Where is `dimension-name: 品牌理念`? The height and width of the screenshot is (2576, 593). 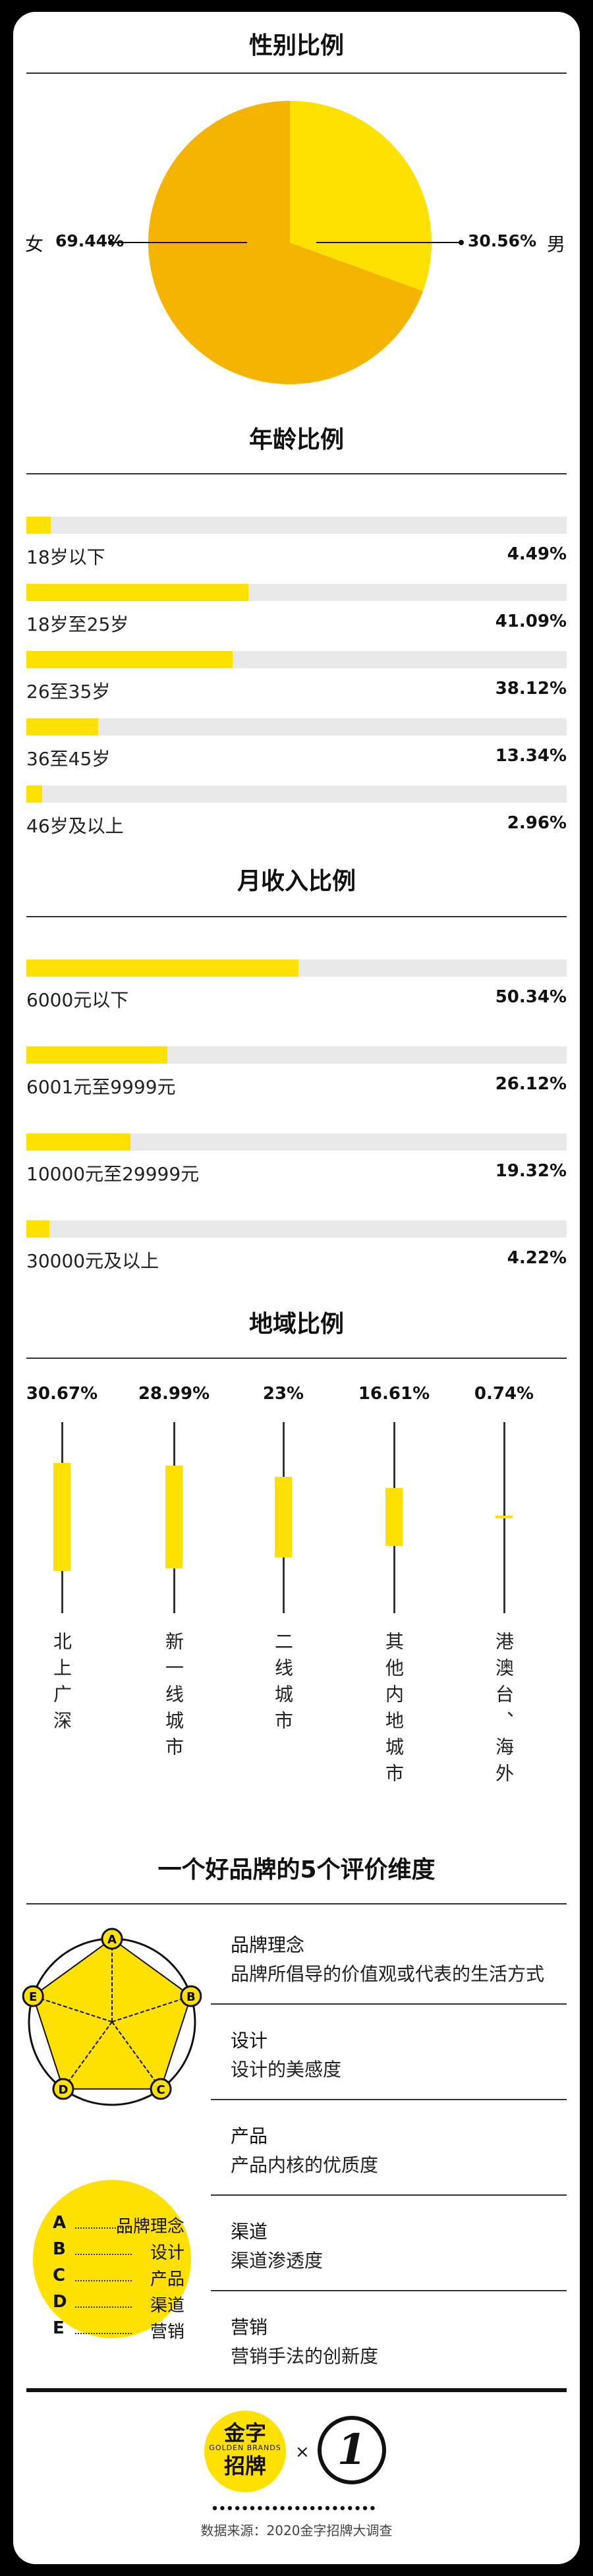 dimension-name: 品牌理念 is located at coordinates (268, 1945).